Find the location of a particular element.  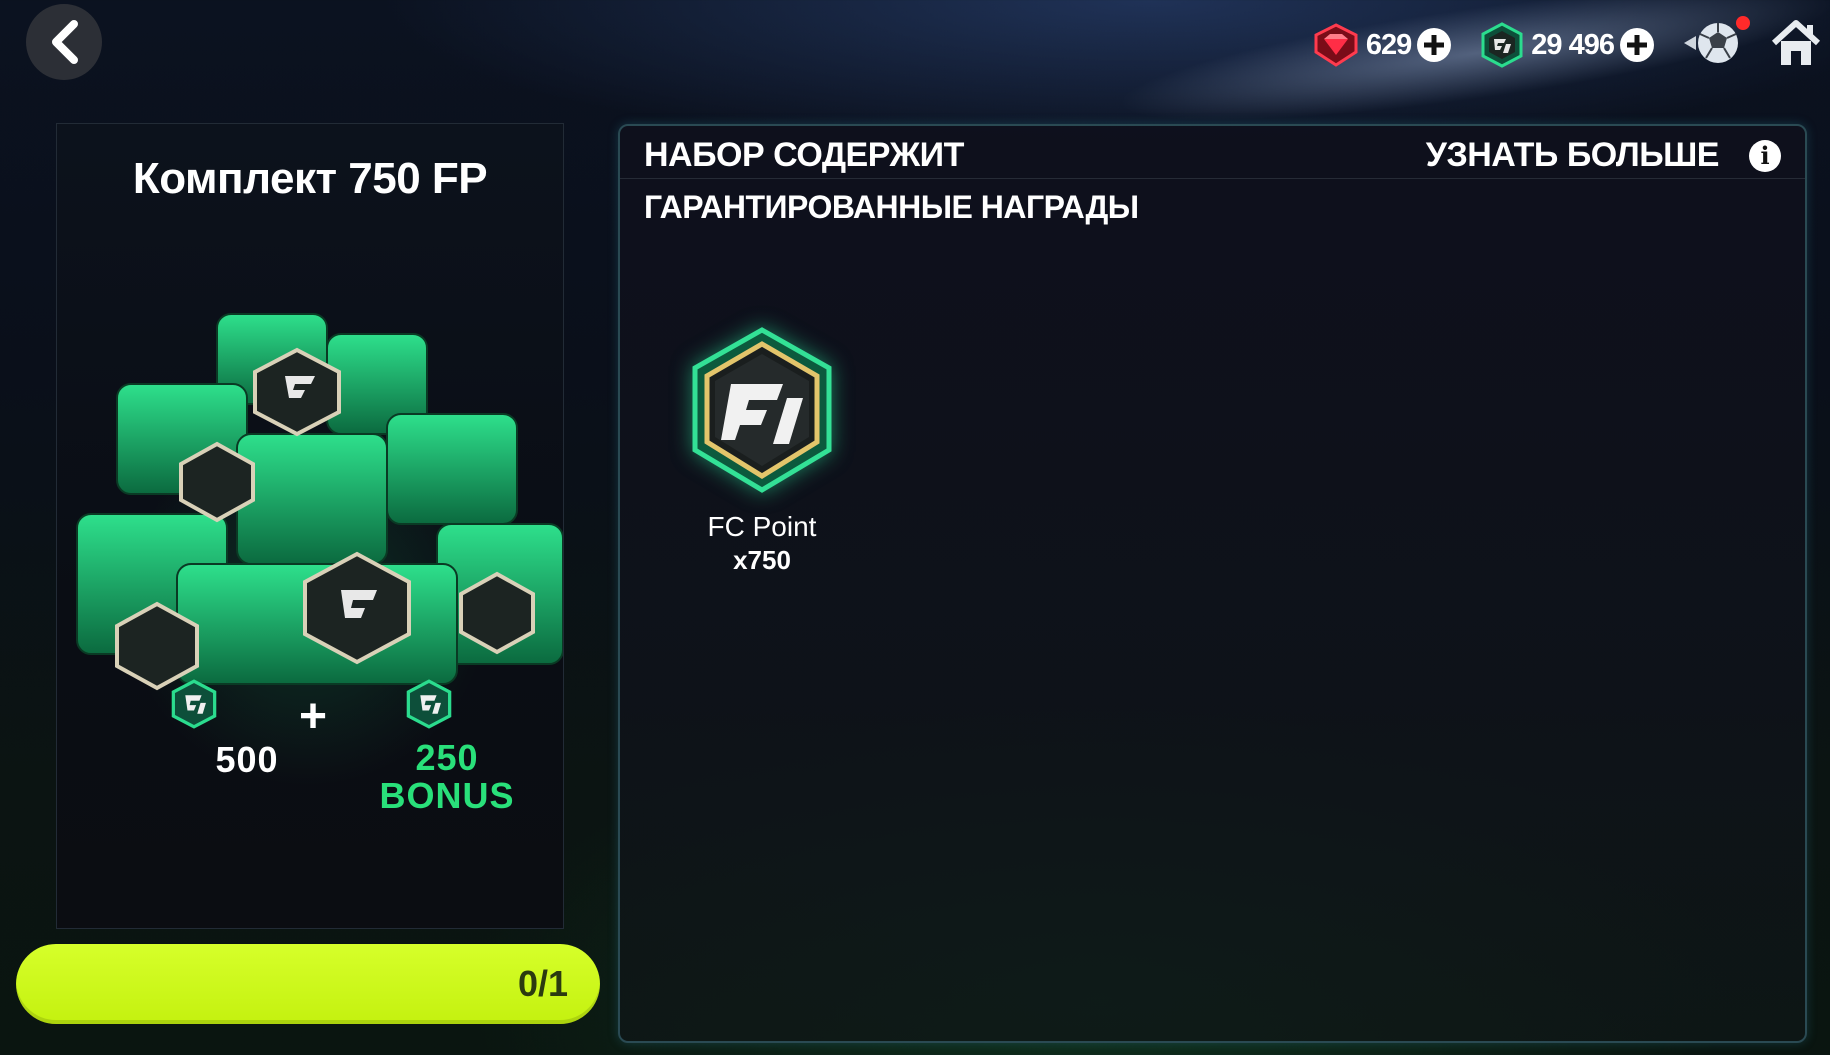

fc-points-currency: 29 496 is located at coordinates (1566, 45).